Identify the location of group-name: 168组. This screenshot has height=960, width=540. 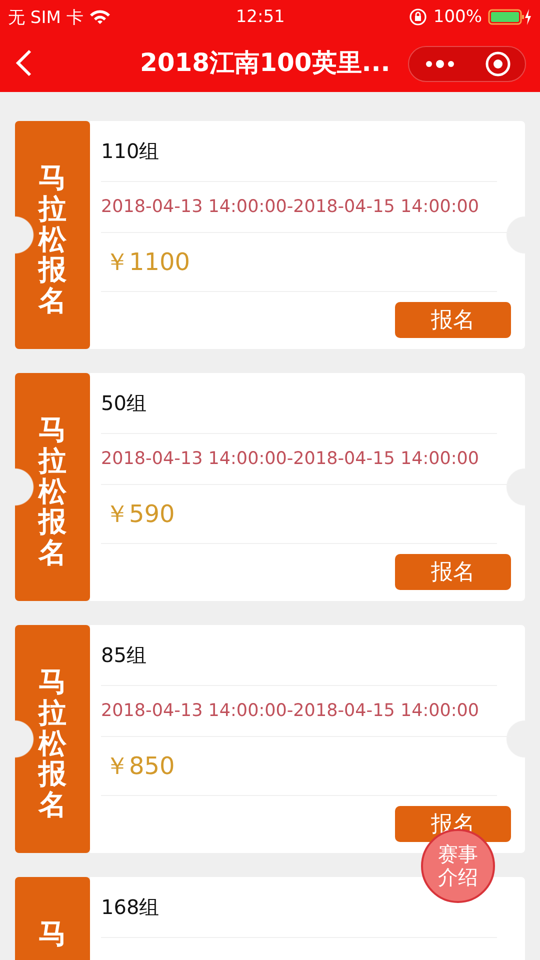
(130, 907).